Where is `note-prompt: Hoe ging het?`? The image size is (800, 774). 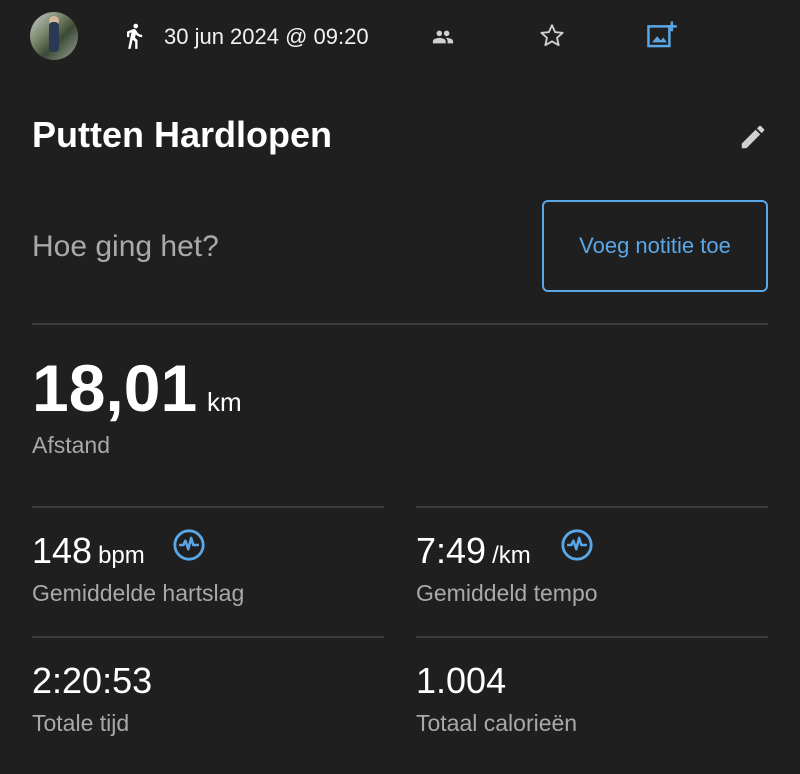 note-prompt: Hoe ging het? is located at coordinates (125, 246).